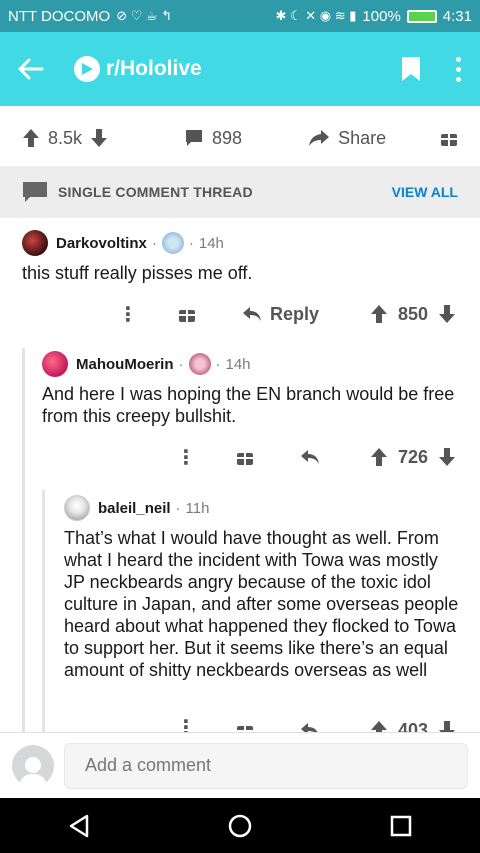 This screenshot has width=480, height=853. I want to click on single-comment-thread-bar: SINGLE COMMENT THREAD VIEW ALL, so click(240, 192).